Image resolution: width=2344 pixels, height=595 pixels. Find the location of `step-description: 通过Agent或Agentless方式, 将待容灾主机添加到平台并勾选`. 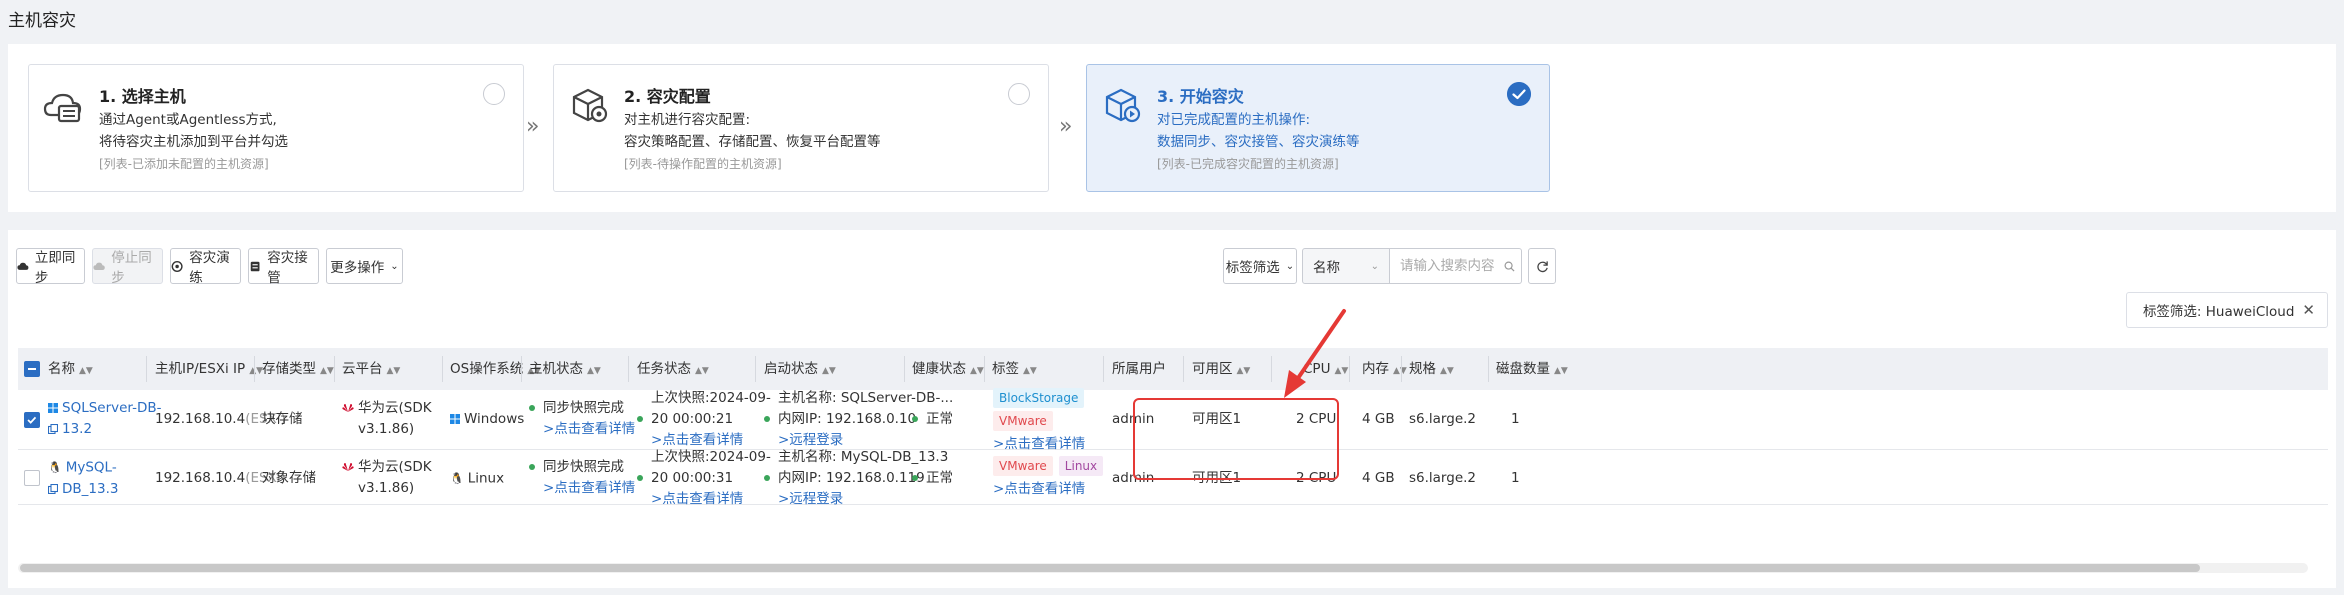

step-description: 通过Agent或Agentless方式, 将待容灾主机添加到平台并勾选 is located at coordinates (193, 131).